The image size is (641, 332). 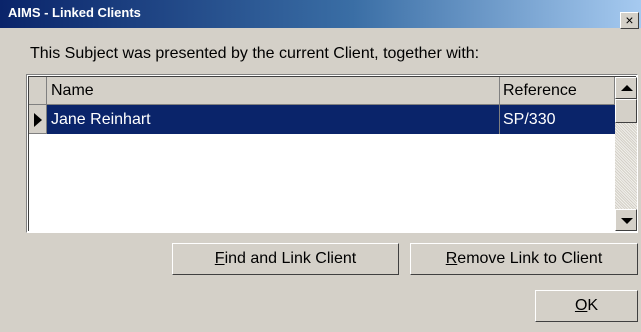 I want to click on cell-reference: SP/330, so click(x=557, y=119).